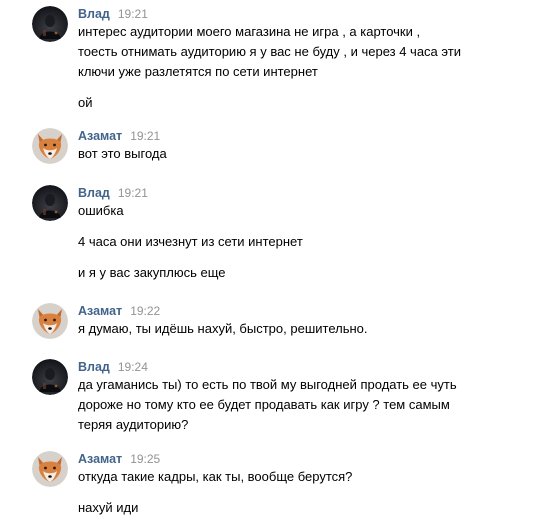  I want to click on message-header: Азамат 19:22, so click(119, 311).